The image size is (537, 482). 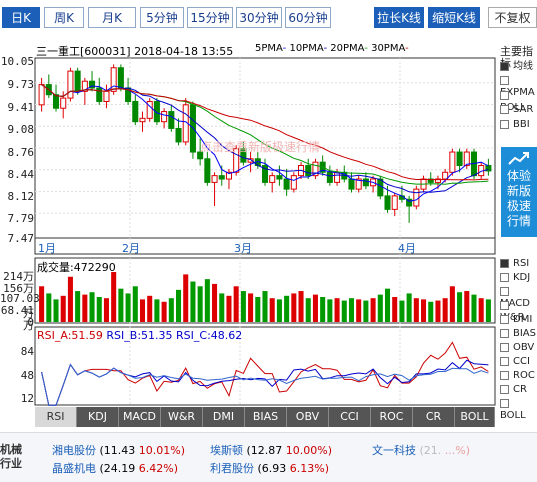 What do you see at coordinates (516, 67) in the screenshot?
I see `indicator-option-ma: 均线` at bounding box center [516, 67].